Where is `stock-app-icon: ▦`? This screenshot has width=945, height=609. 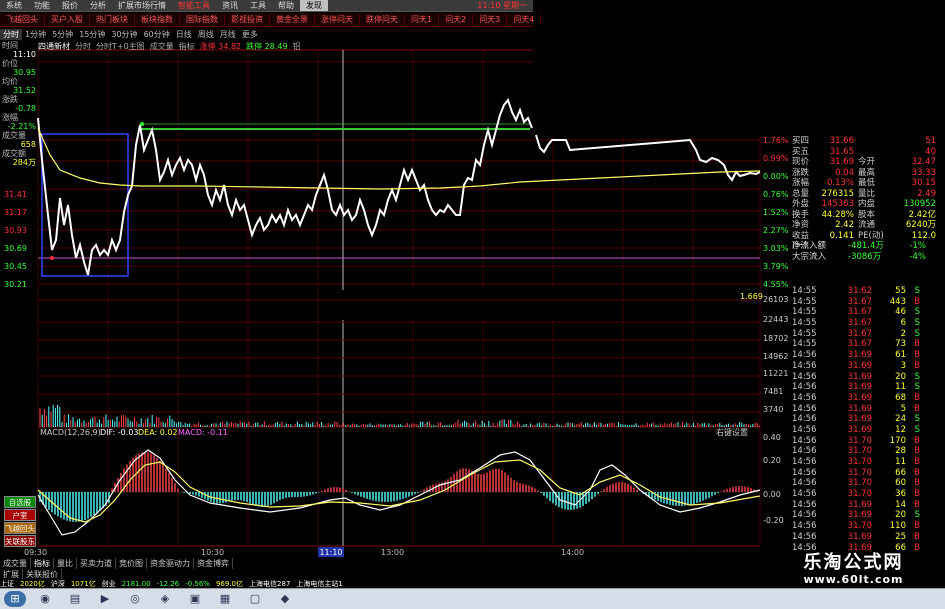 stock-app-icon: ▦ is located at coordinates (225, 599).